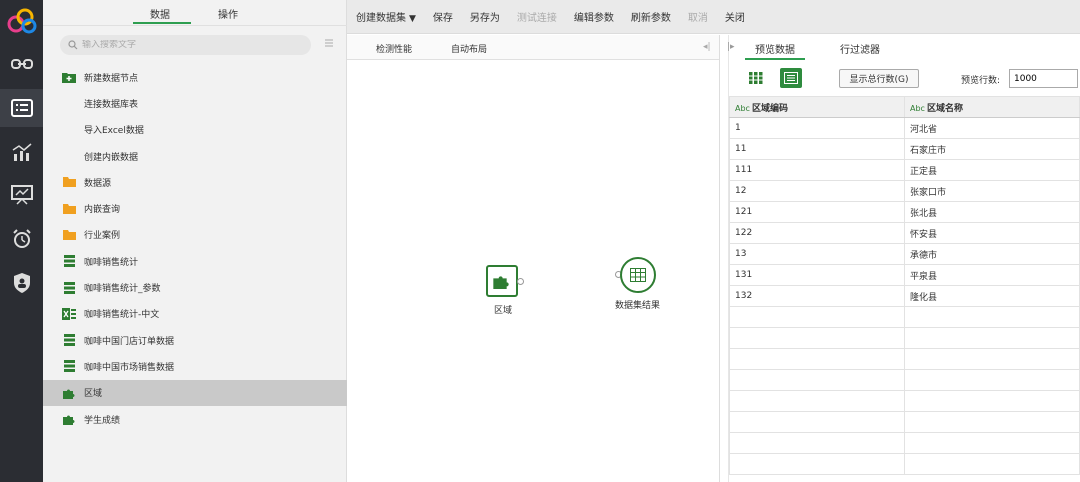 This screenshot has height=482, width=1080. What do you see at coordinates (394, 48) in the screenshot?
I see `check-performance-button: 检测性能` at bounding box center [394, 48].